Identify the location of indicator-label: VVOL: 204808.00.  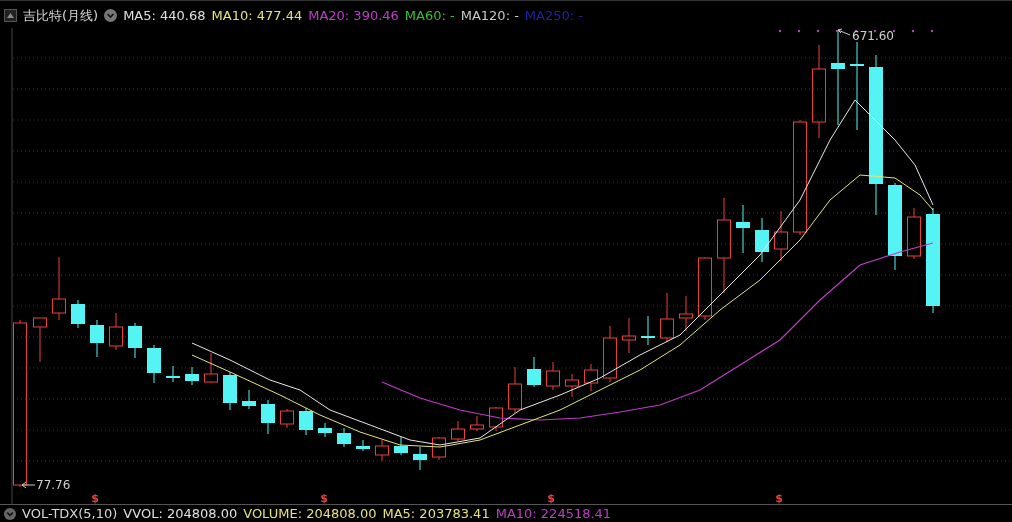
(180, 513).